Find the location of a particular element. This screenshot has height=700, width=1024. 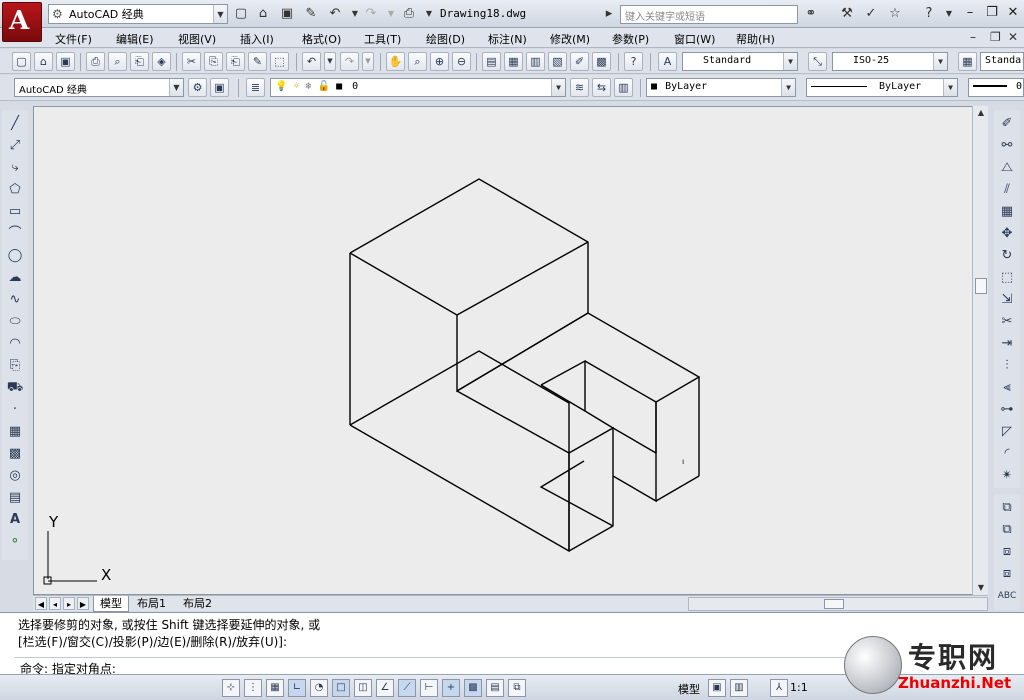

zoom-previous-icon: ⊖ is located at coordinates (461, 61).